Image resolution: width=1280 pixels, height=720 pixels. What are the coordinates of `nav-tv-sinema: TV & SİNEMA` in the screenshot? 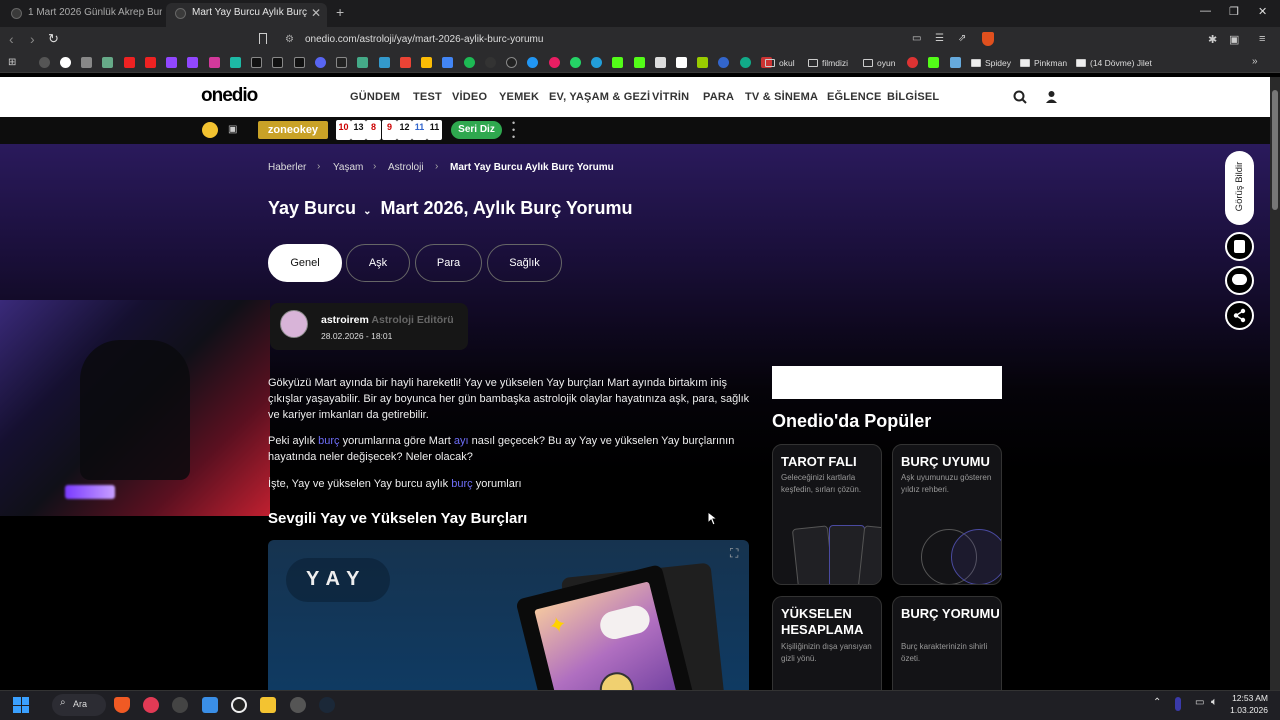 It's located at (781, 97).